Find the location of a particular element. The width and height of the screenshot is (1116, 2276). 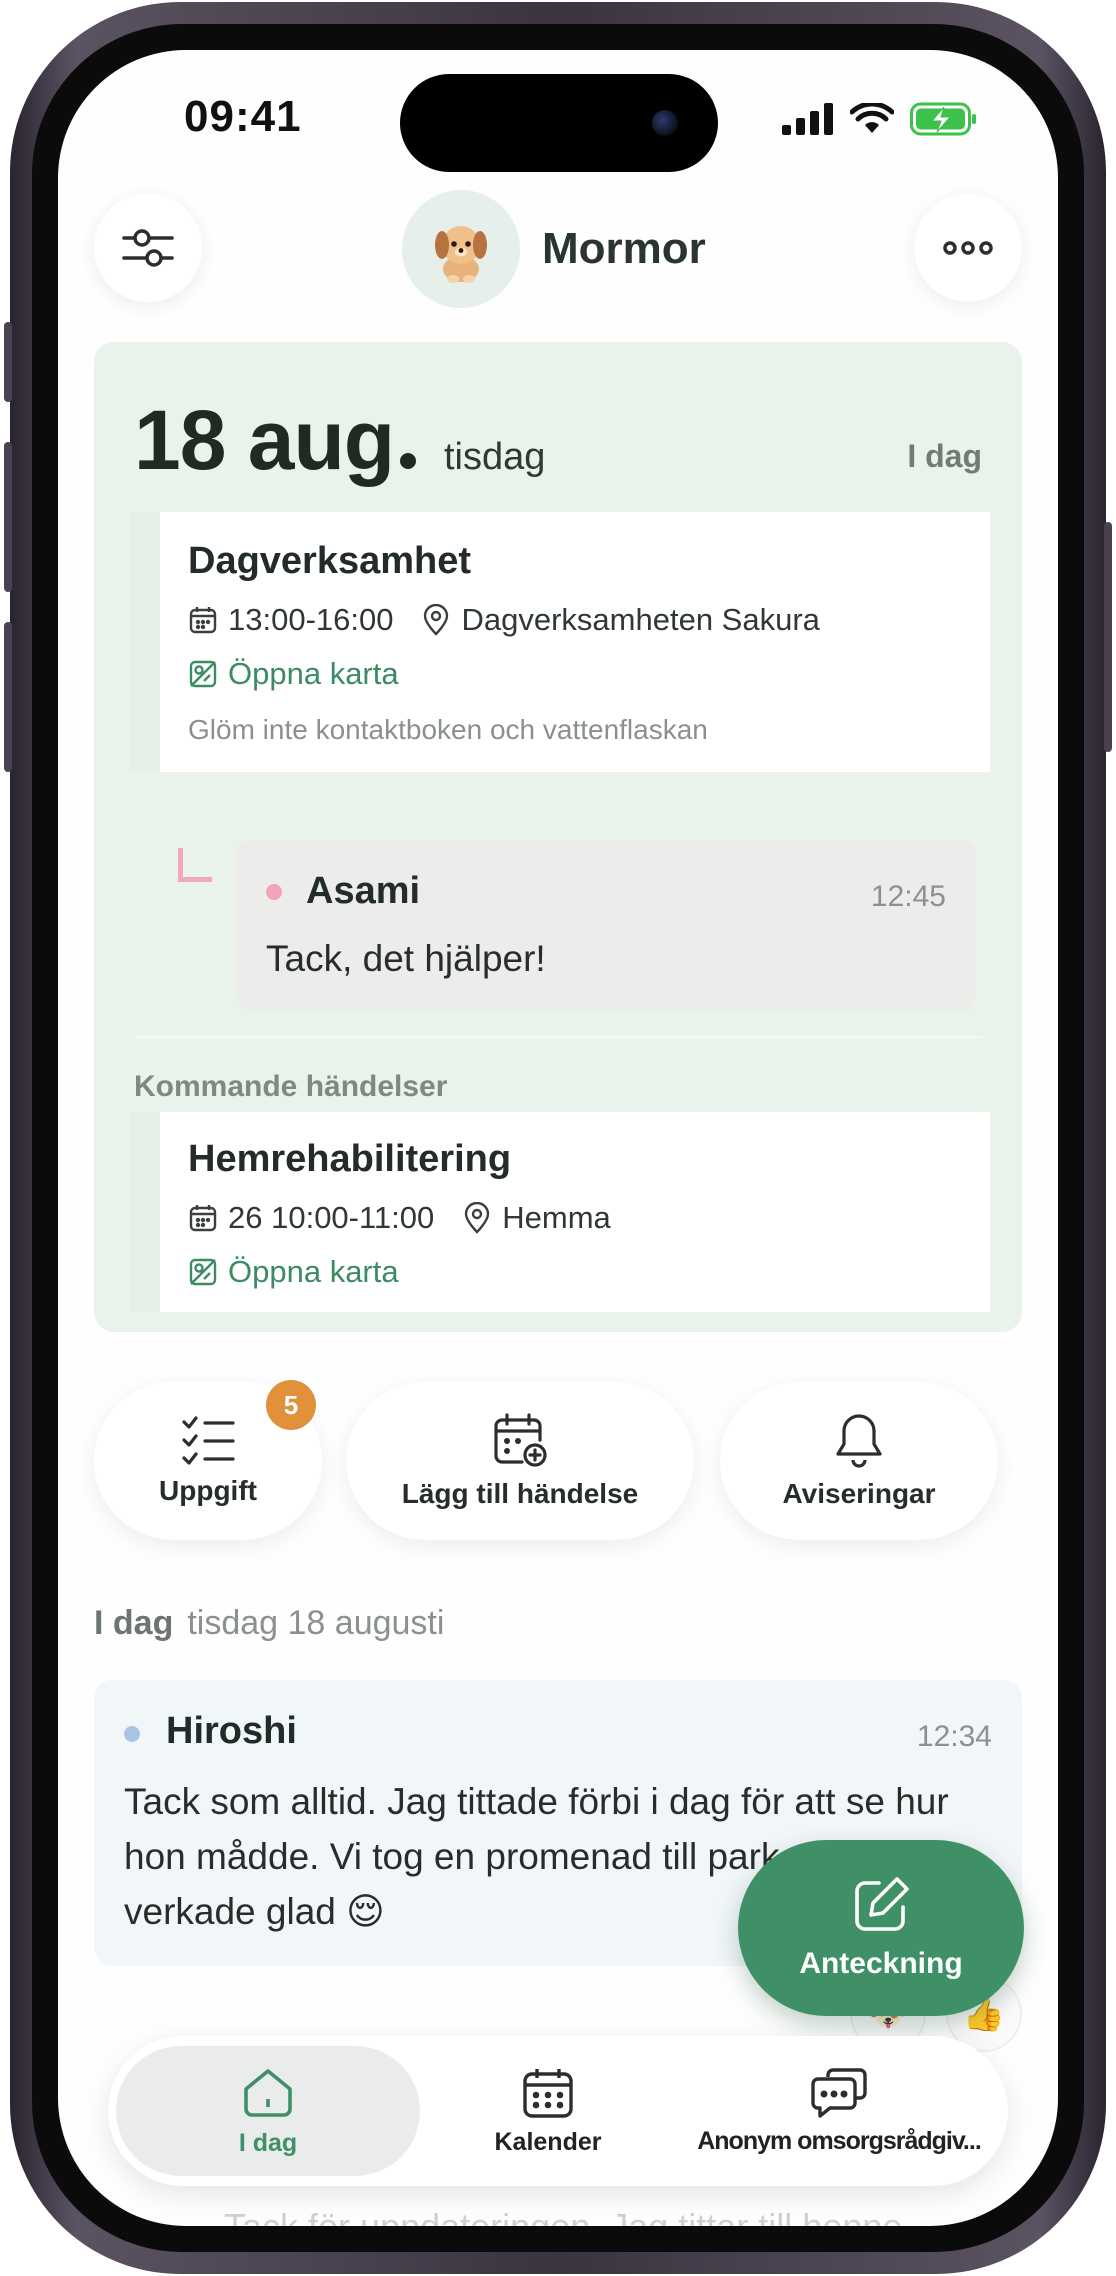

today-tag: I dag is located at coordinates (944, 456).